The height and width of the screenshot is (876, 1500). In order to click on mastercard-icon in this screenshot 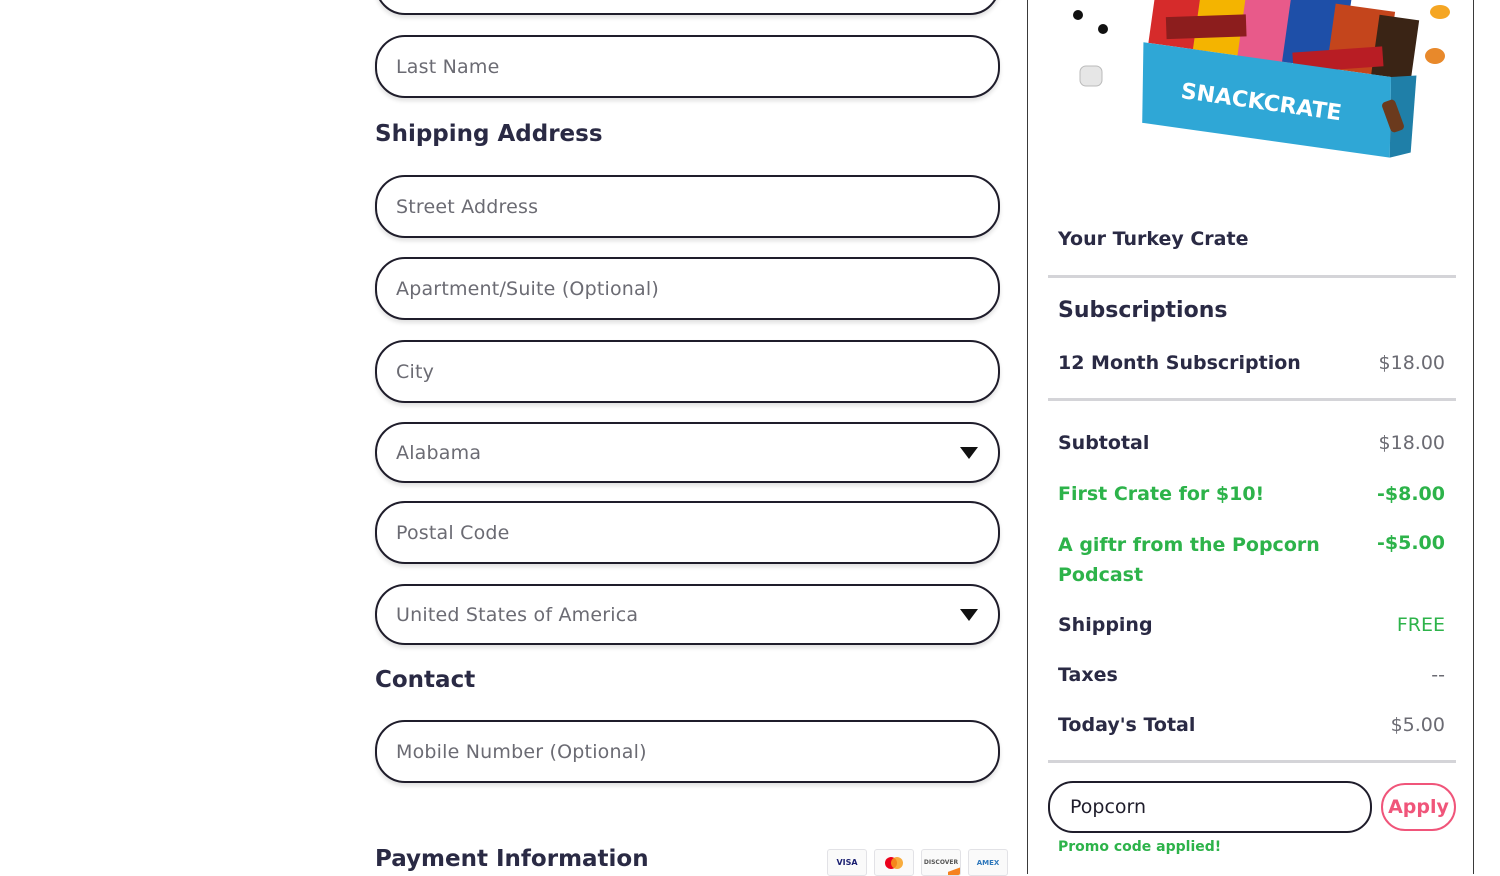, I will do `click(894, 862)`.